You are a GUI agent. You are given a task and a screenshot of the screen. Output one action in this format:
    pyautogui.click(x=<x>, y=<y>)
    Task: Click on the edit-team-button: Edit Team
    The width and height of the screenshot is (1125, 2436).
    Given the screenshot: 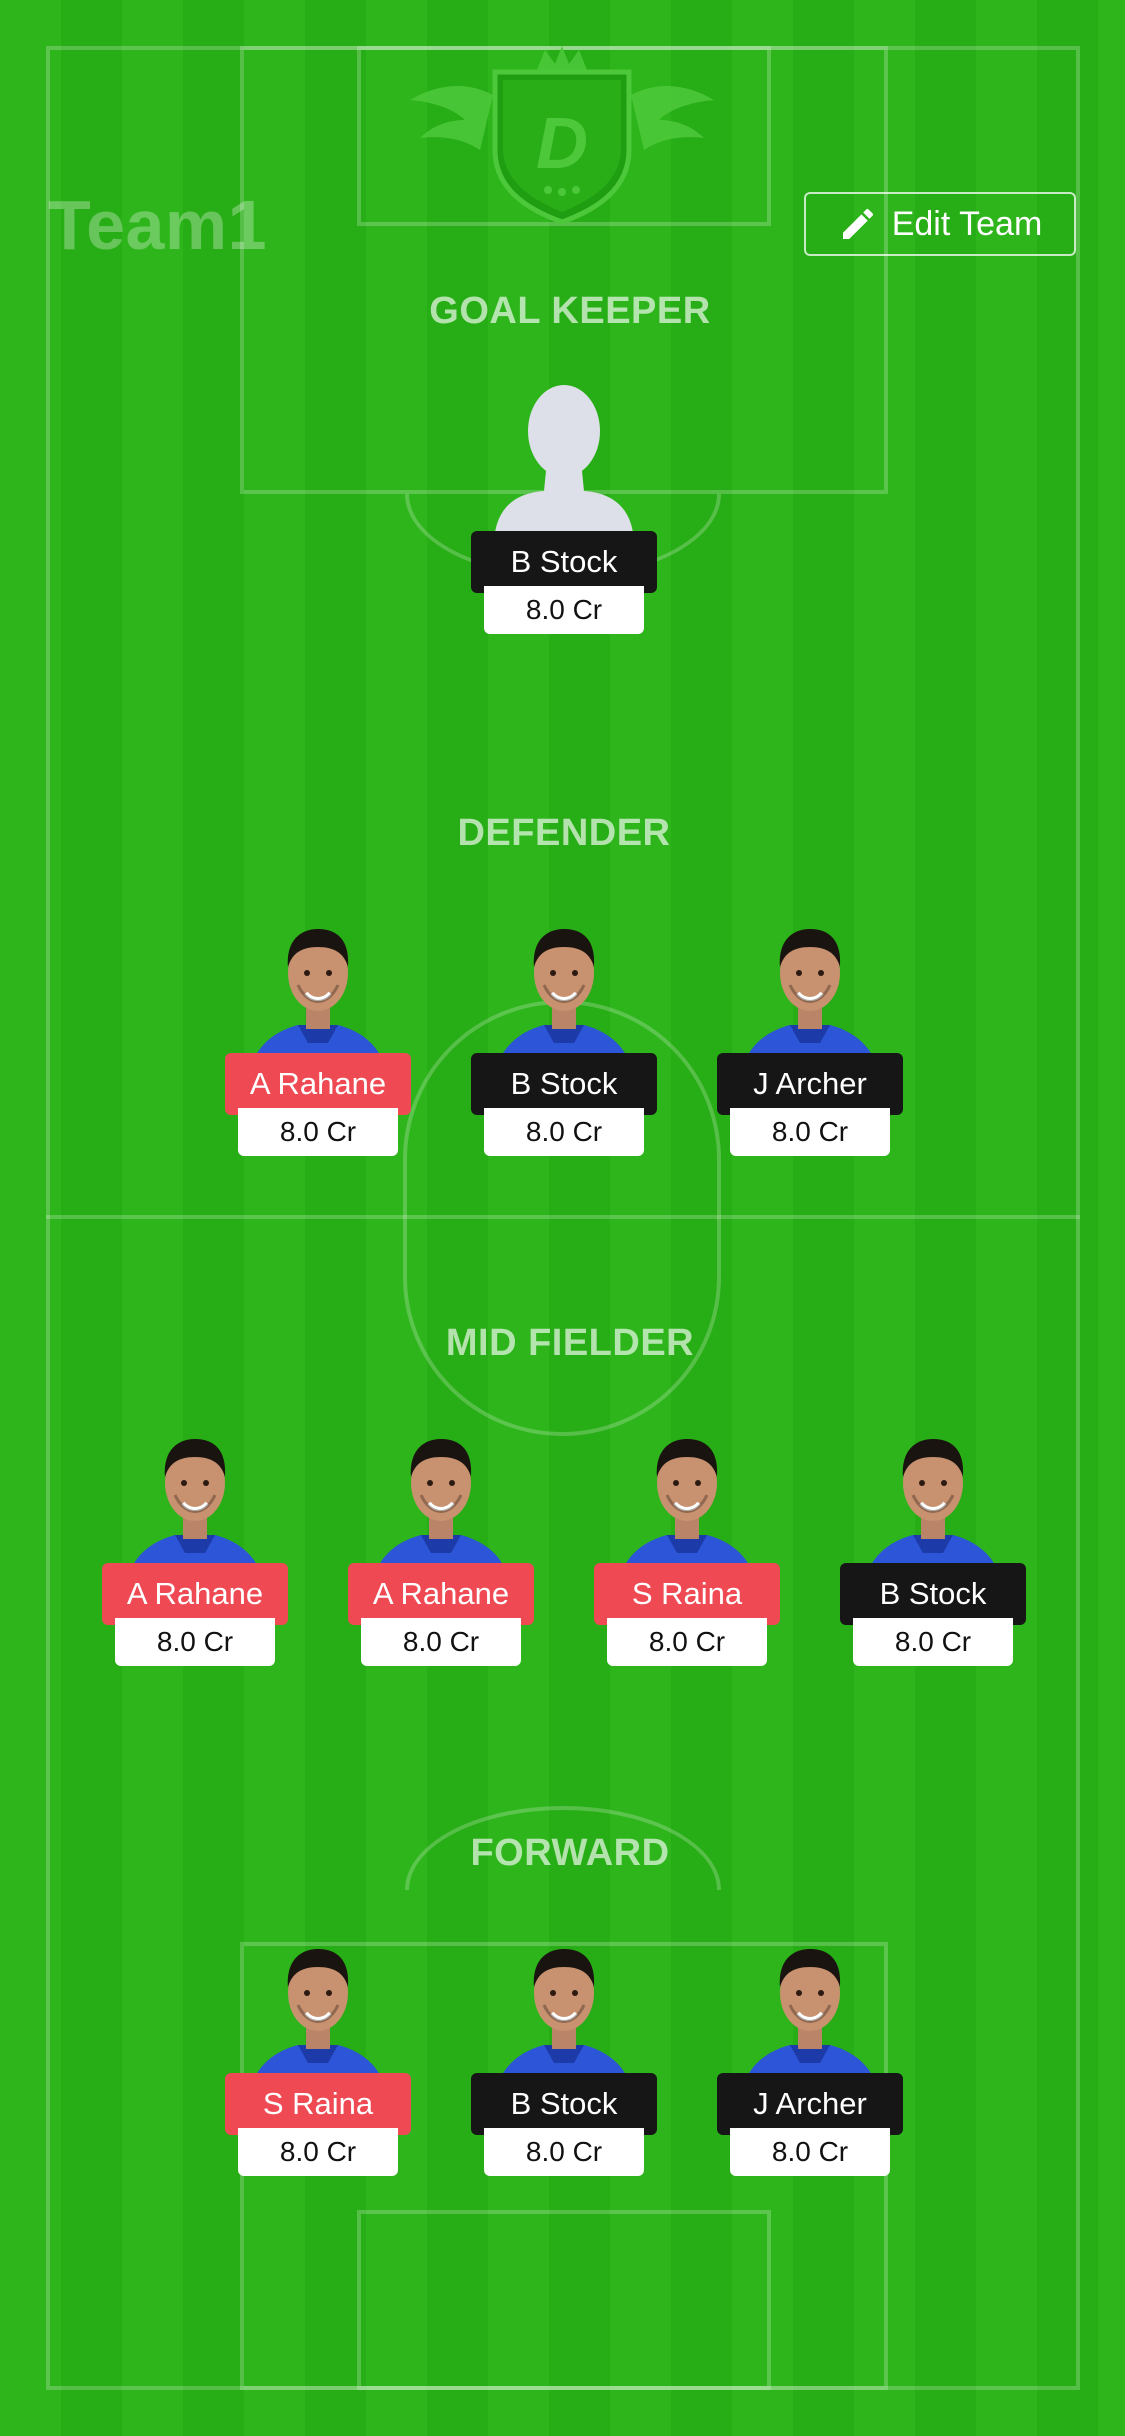 What is the action you would take?
    pyautogui.click(x=940, y=224)
    